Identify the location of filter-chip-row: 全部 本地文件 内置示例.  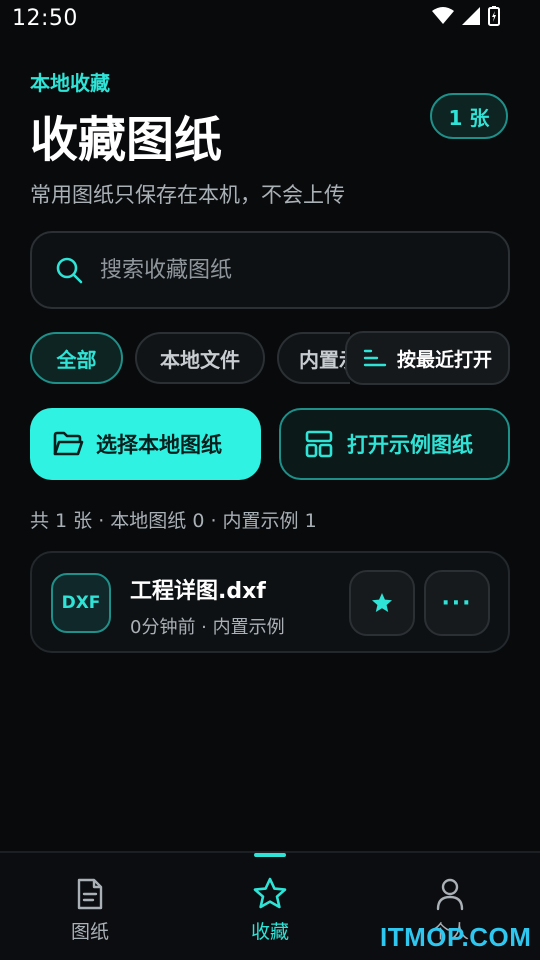
(190, 359).